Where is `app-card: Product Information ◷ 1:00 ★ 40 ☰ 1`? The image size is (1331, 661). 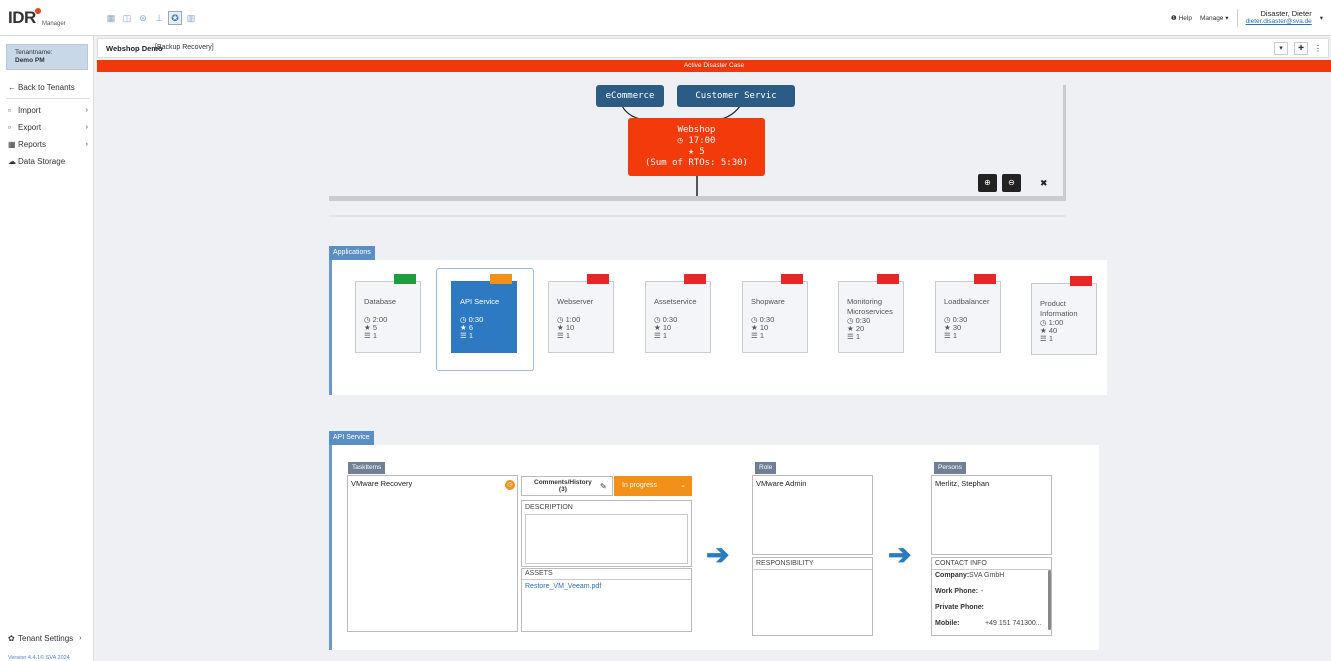
app-card: Product Information ◷ 1:00 ★ 40 ☰ 1 is located at coordinates (1064, 315).